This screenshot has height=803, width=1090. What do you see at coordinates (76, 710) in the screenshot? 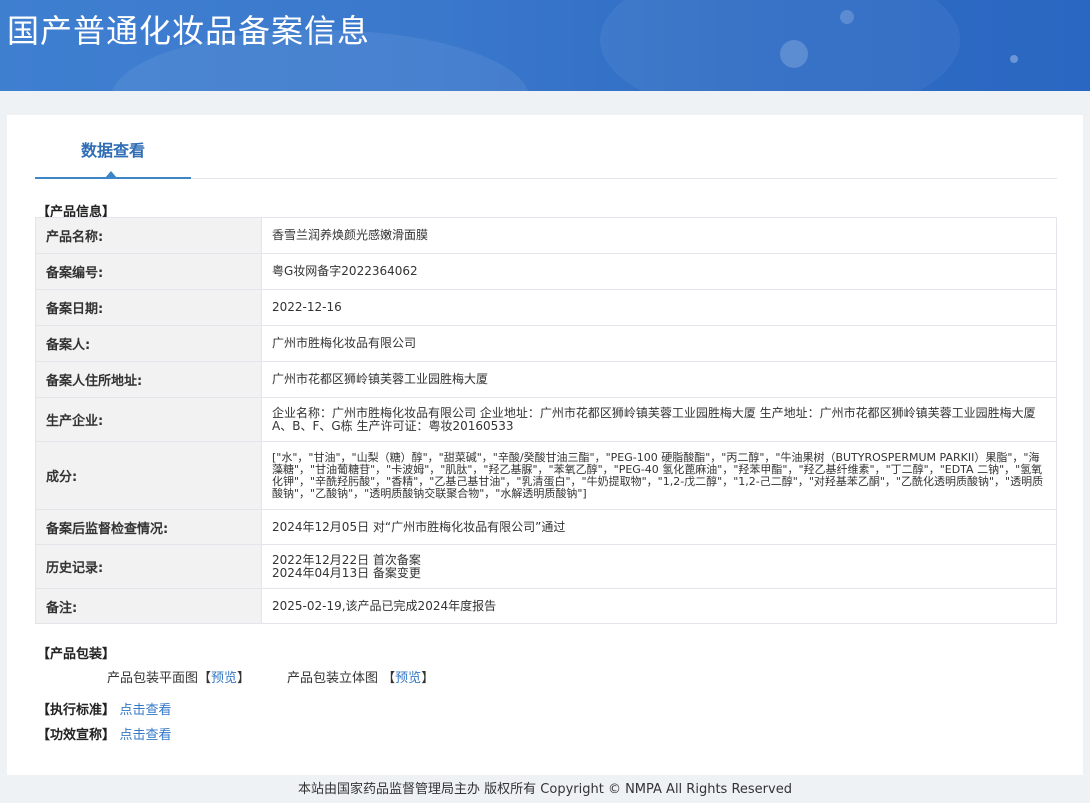
I see `standard-label: 【执行标准】` at bounding box center [76, 710].